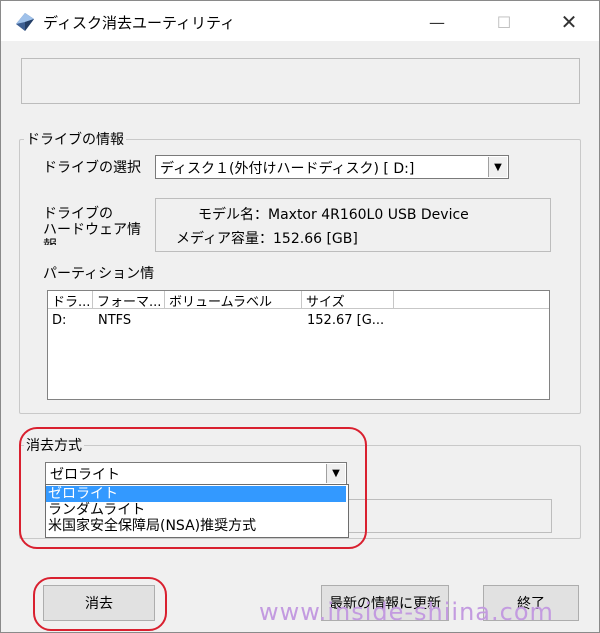 Image resolution: width=600 pixels, height=633 pixels. I want to click on table-row-drive: D:, so click(59, 320).